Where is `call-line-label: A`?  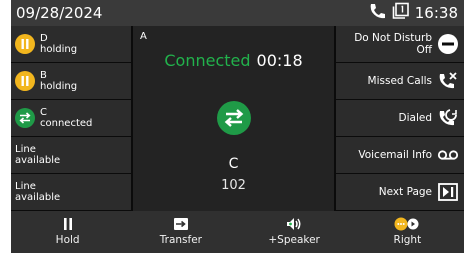 call-line-label: A is located at coordinates (143, 36).